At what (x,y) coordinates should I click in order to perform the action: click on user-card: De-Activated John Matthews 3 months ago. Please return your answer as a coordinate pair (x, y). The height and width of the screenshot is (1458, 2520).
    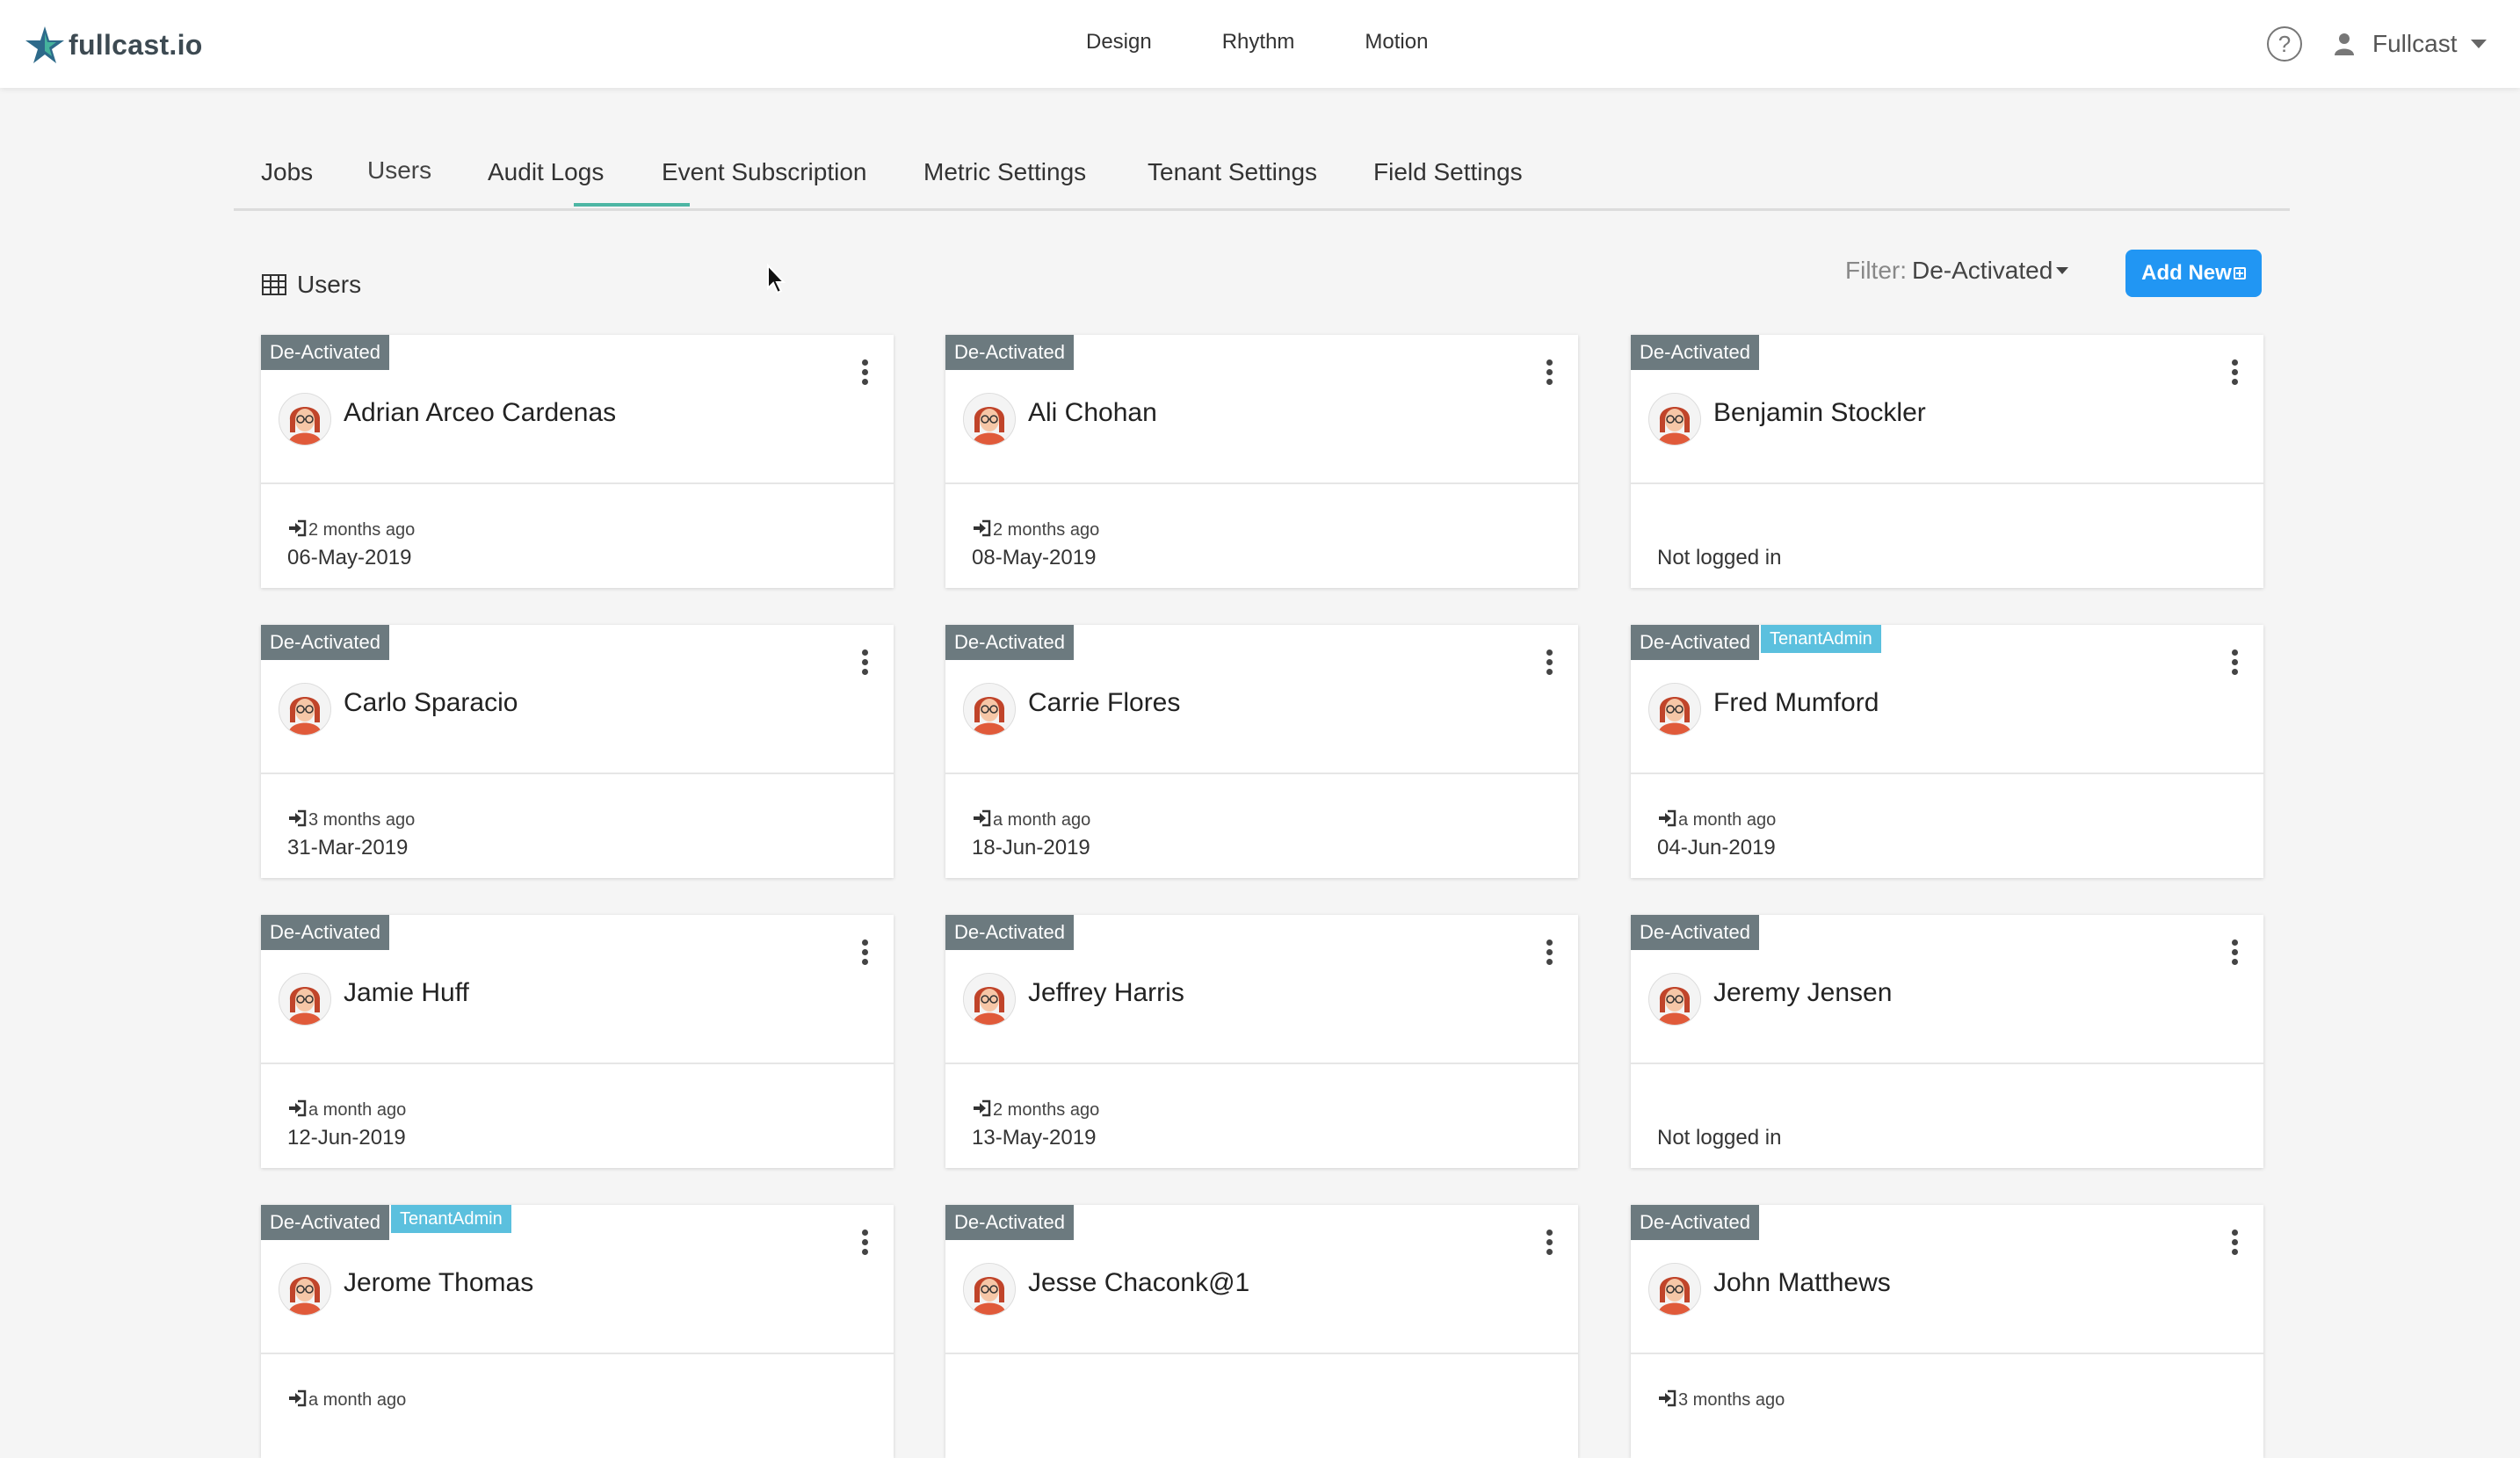
    Looking at the image, I should click on (1947, 1332).